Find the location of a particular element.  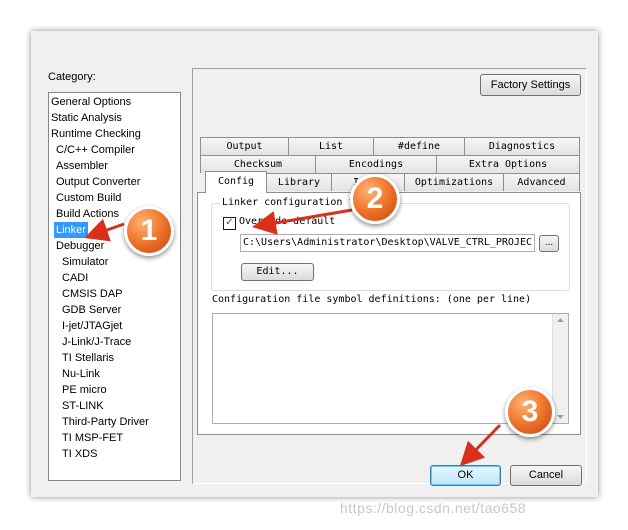

category-item: J-Link/J-Trace is located at coordinates (96, 342).